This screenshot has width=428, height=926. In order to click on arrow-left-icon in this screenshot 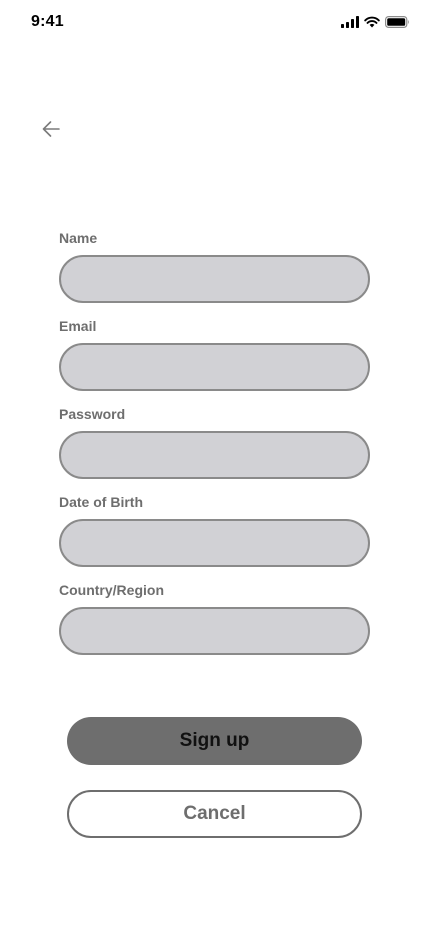, I will do `click(51, 129)`.